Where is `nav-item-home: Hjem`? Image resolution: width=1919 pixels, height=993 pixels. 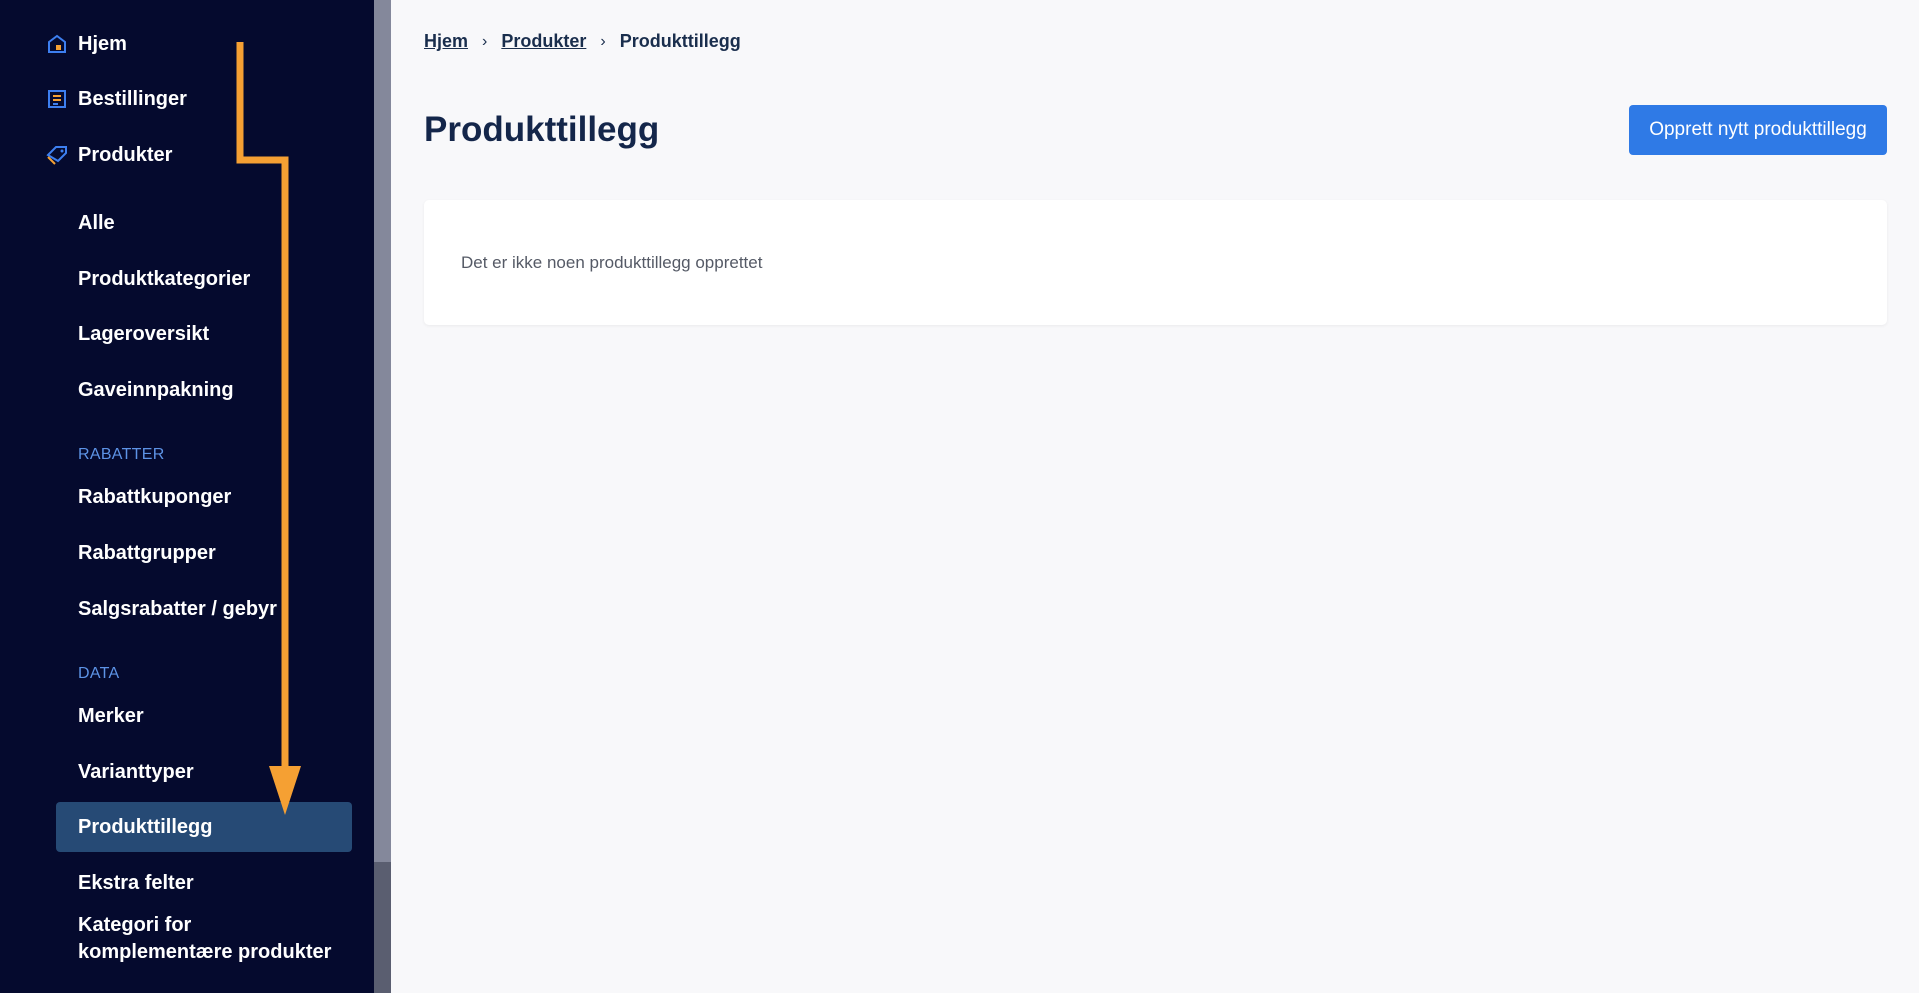 nav-item-home: Hjem is located at coordinates (86, 44).